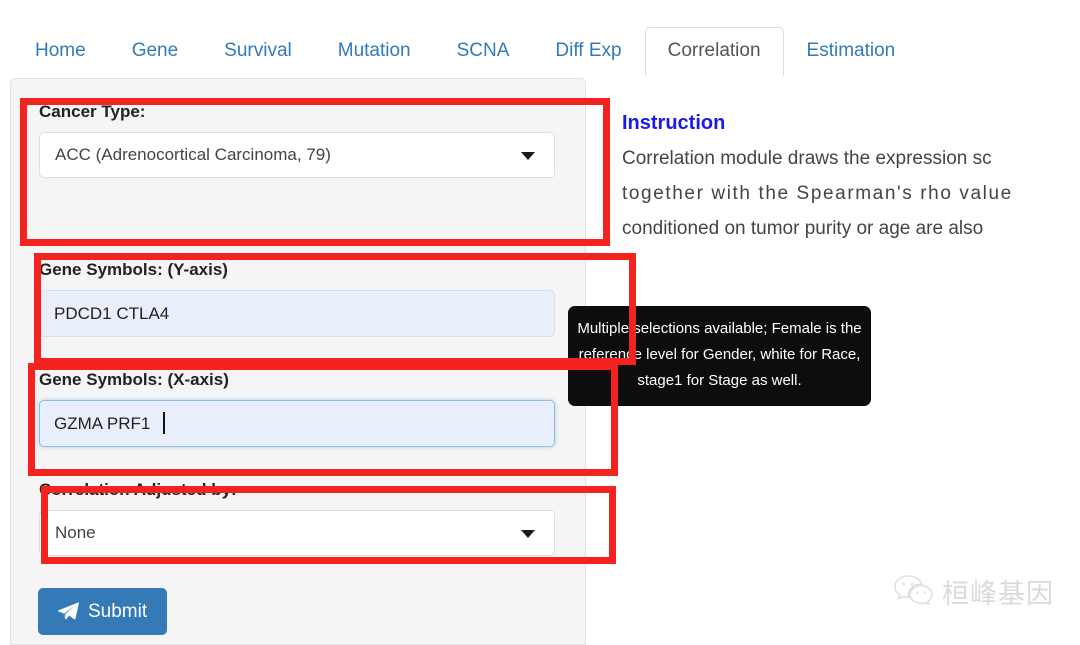 This screenshot has width=1080, height=645. I want to click on tab-diff-exp: Diff Exp, so click(588, 51).